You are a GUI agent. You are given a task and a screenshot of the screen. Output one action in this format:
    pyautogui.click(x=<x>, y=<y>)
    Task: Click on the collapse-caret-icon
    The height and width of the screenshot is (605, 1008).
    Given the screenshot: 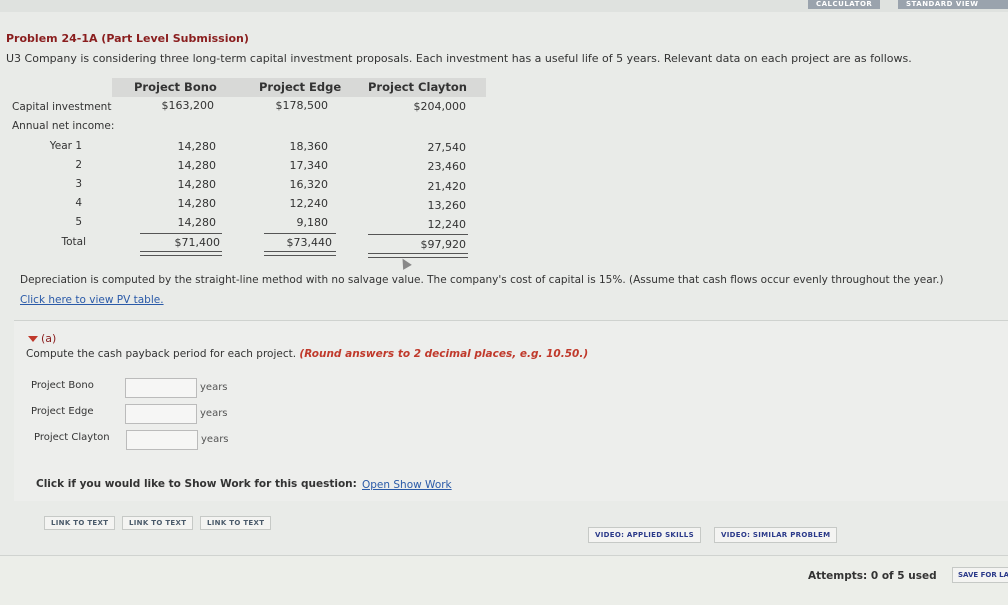 What is the action you would take?
    pyautogui.click(x=33, y=339)
    